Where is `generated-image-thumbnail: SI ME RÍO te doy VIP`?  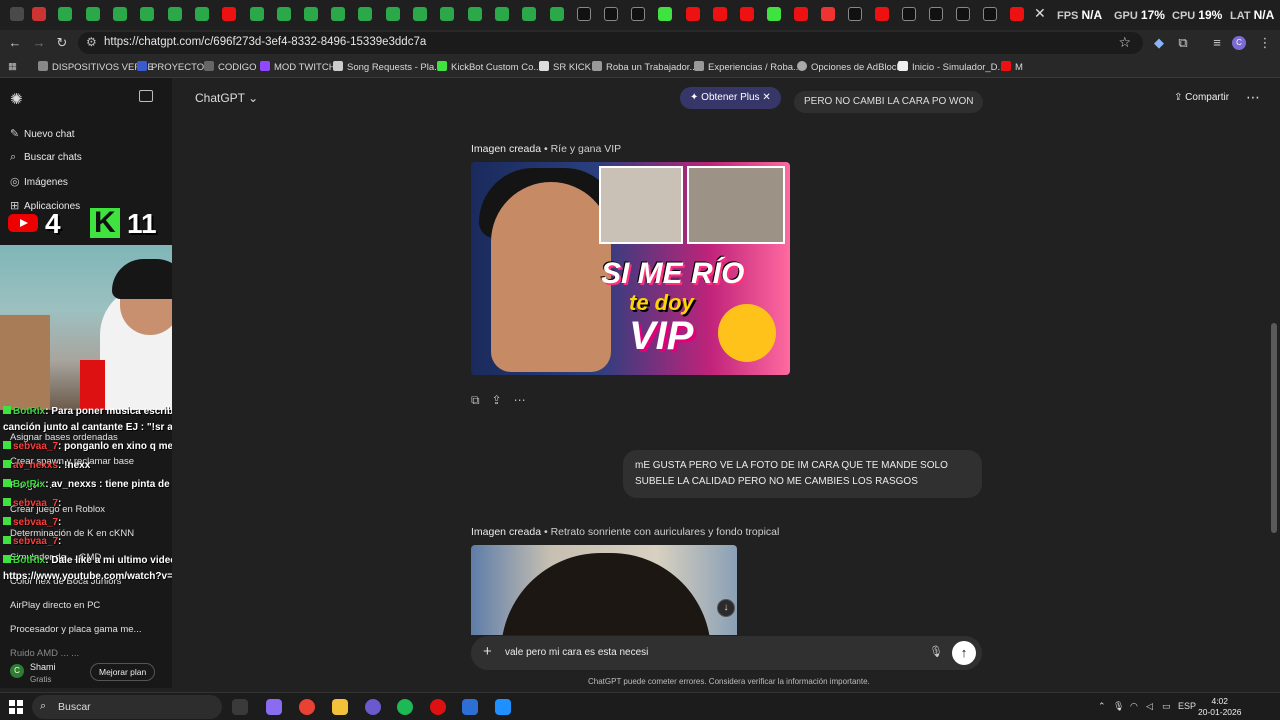
generated-image-thumbnail: SI ME RÍO te doy VIP is located at coordinates (630, 268).